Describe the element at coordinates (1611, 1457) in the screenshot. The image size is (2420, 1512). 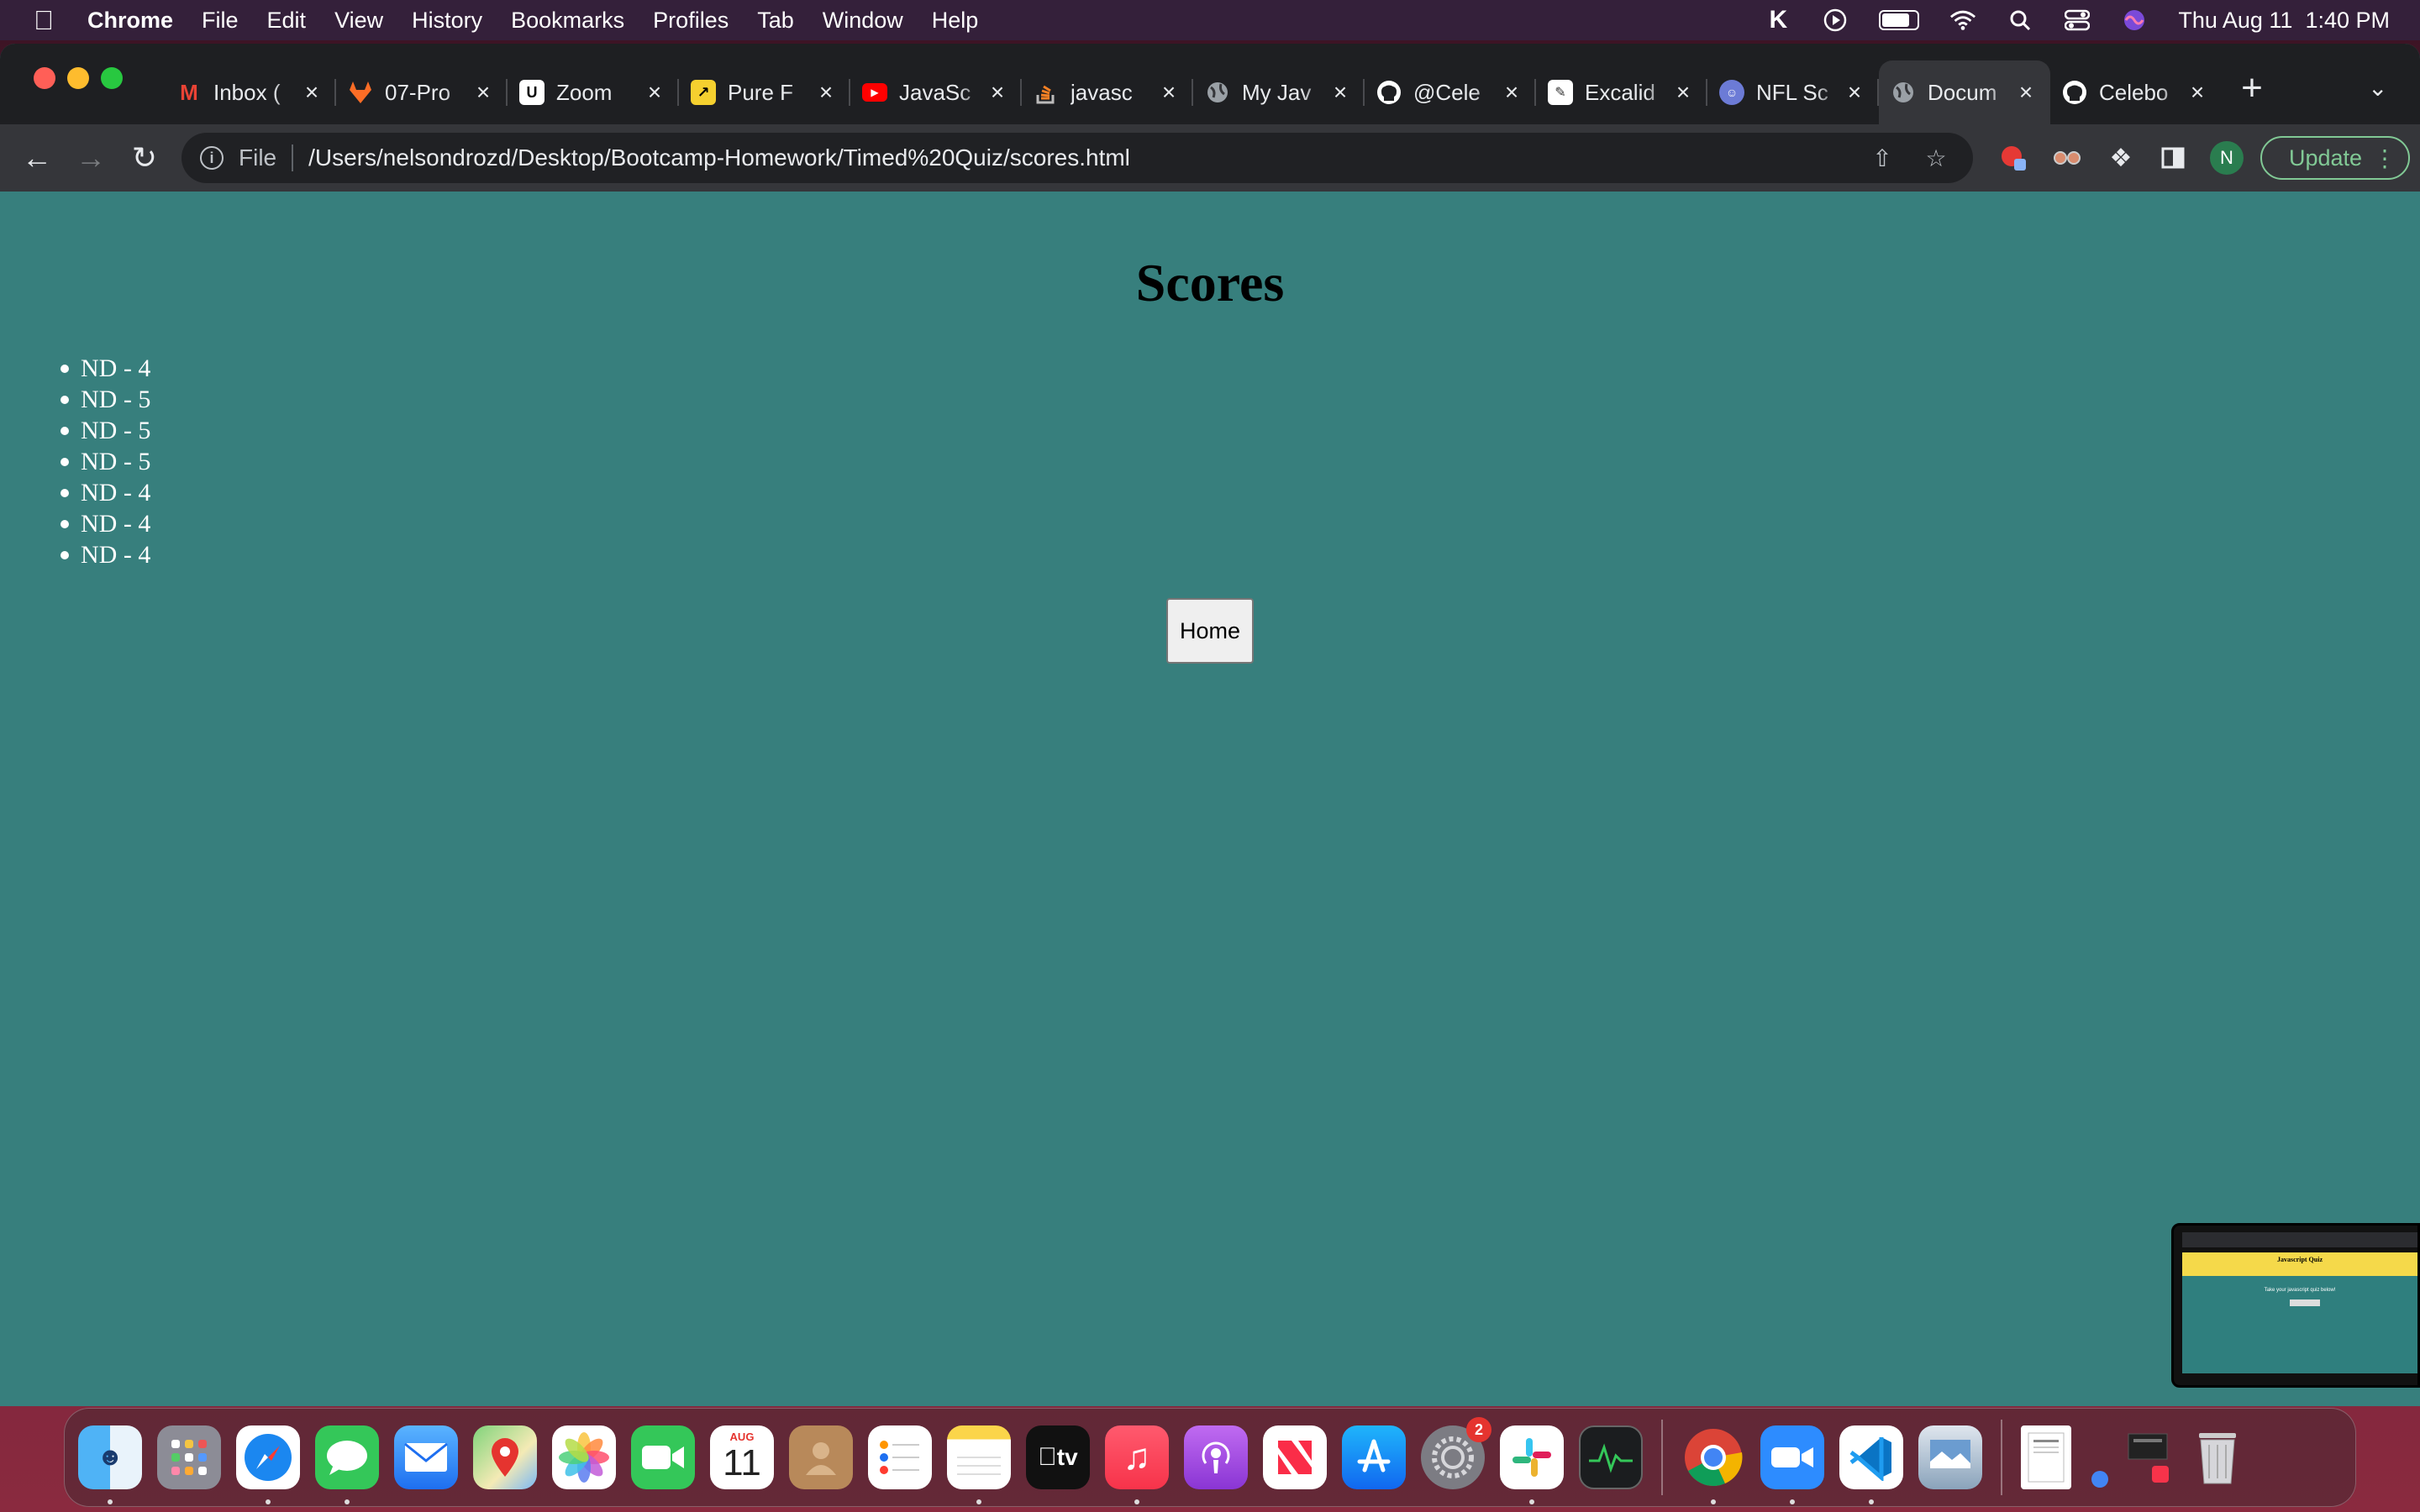
I see `activity-monitor-icon` at that location.